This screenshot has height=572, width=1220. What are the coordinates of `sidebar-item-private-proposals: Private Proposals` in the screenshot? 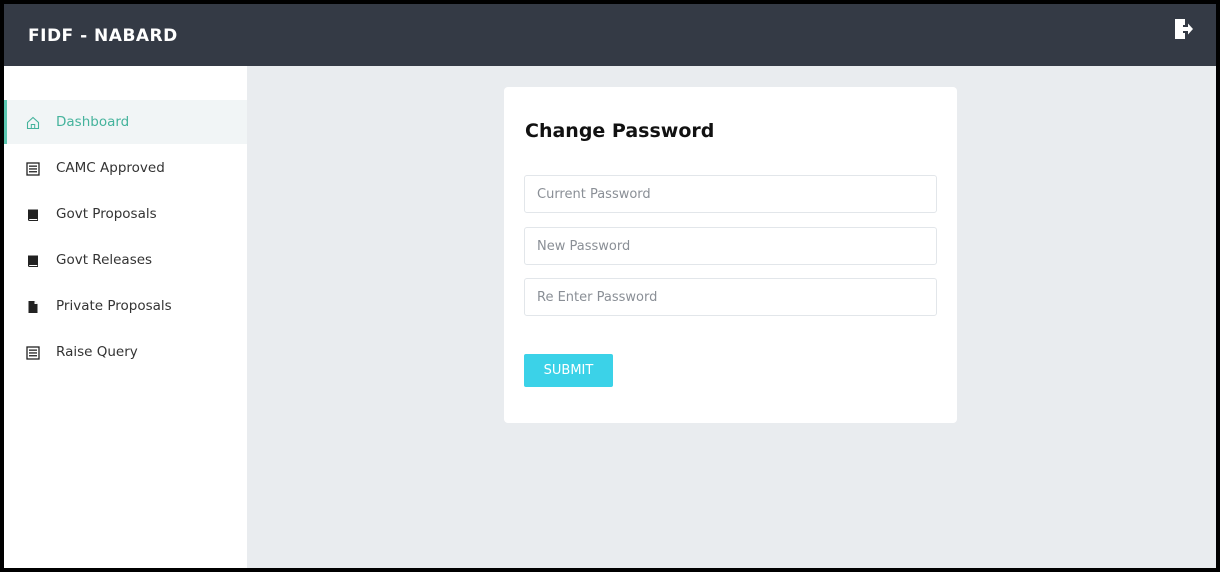 It's located at (125, 306).